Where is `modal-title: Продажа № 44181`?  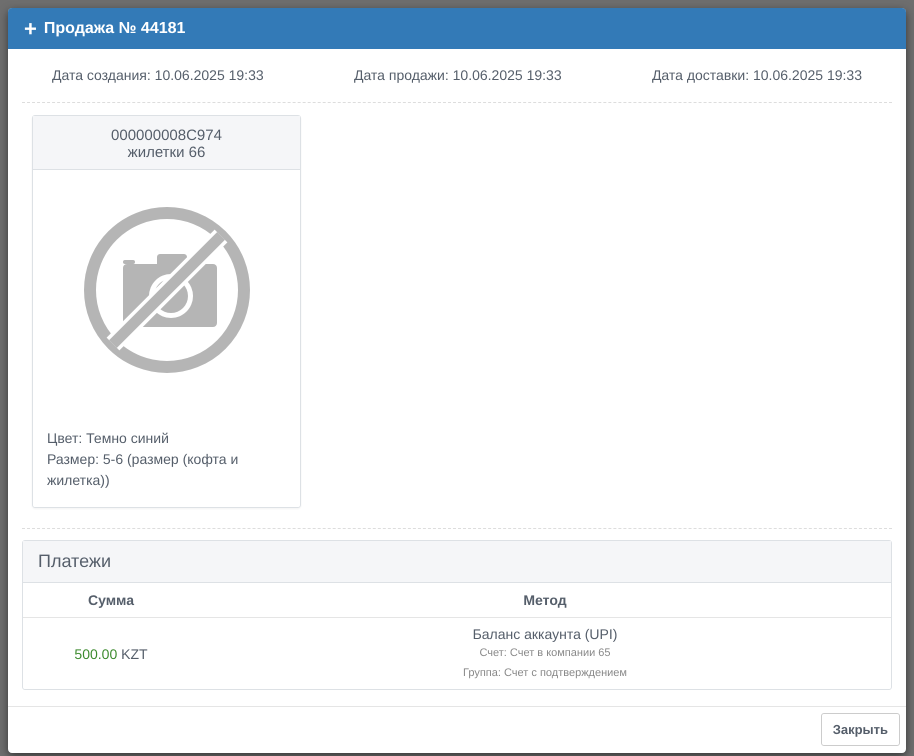 modal-title: Продажа № 44181 is located at coordinates (115, 29).